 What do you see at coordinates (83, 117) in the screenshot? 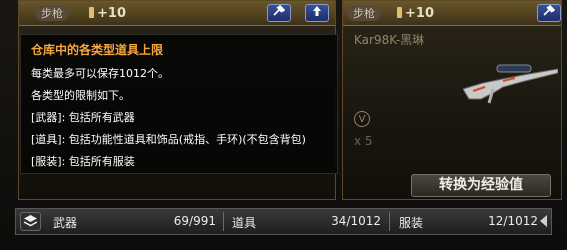
I see `tooltip-line: [武器]: 包括所有武器` at bounding box center [83, 117].